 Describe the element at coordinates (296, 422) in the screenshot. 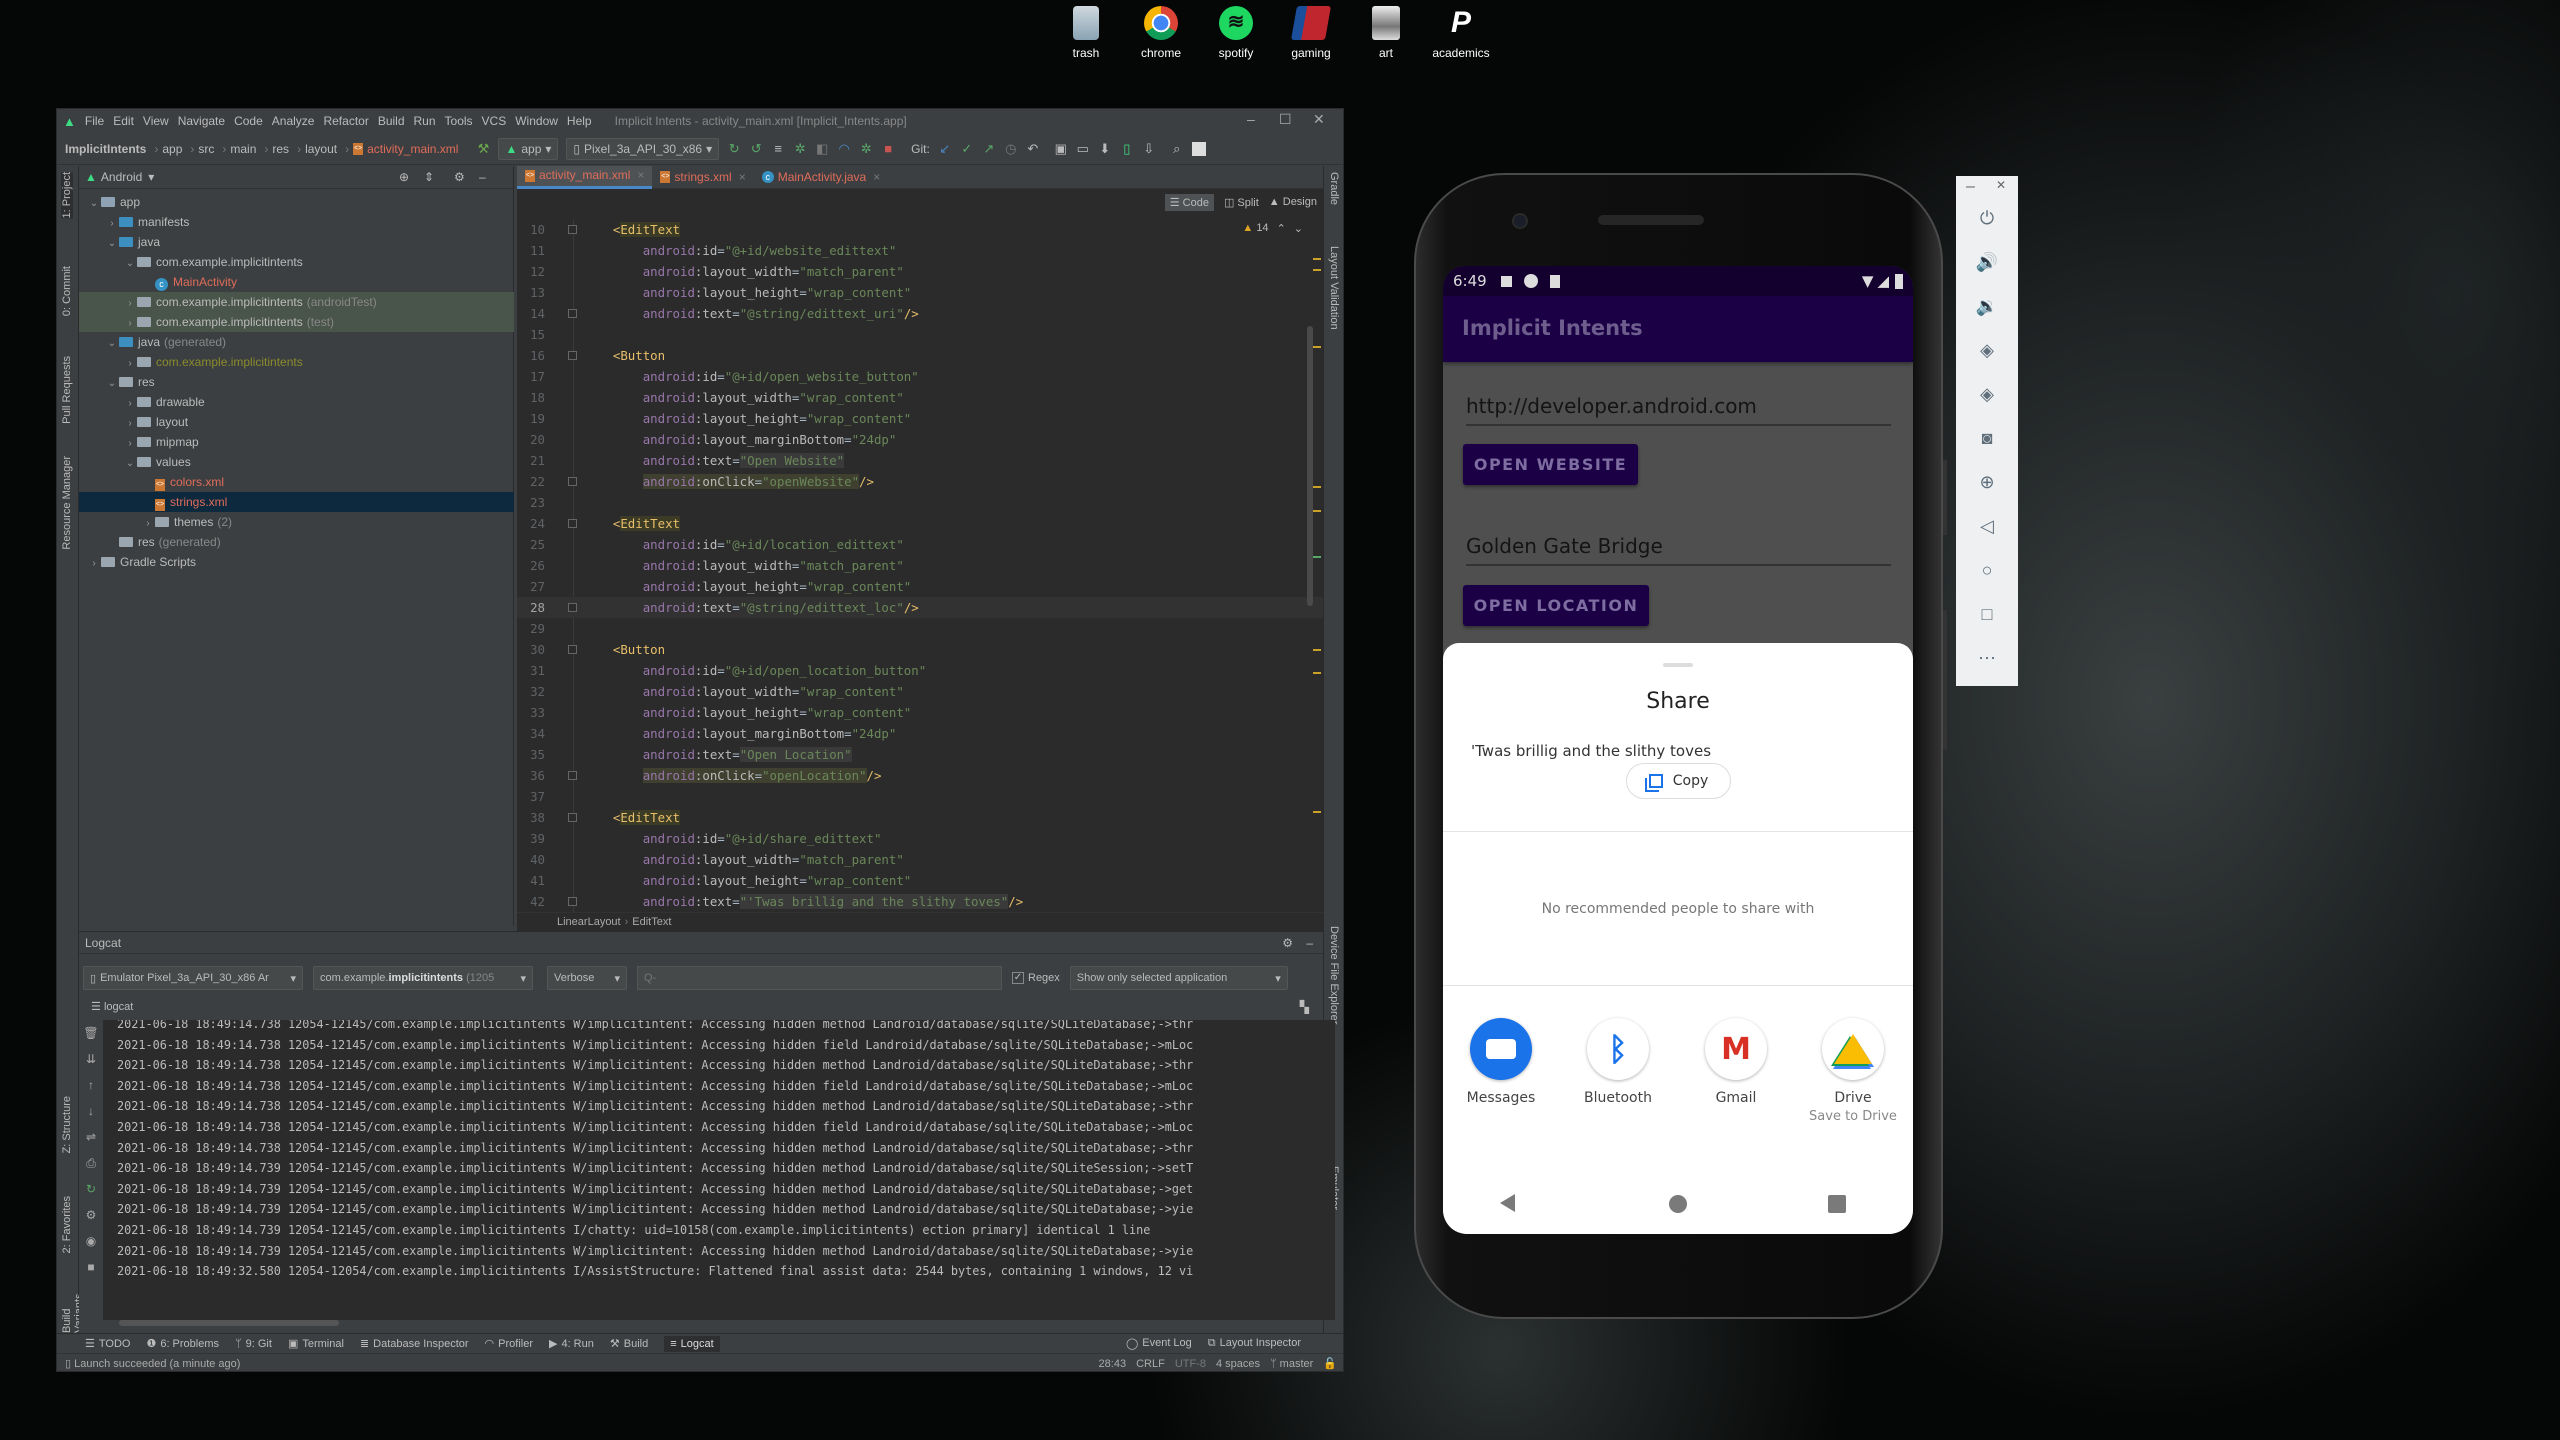

I see `tree-item: › layout` at that location.